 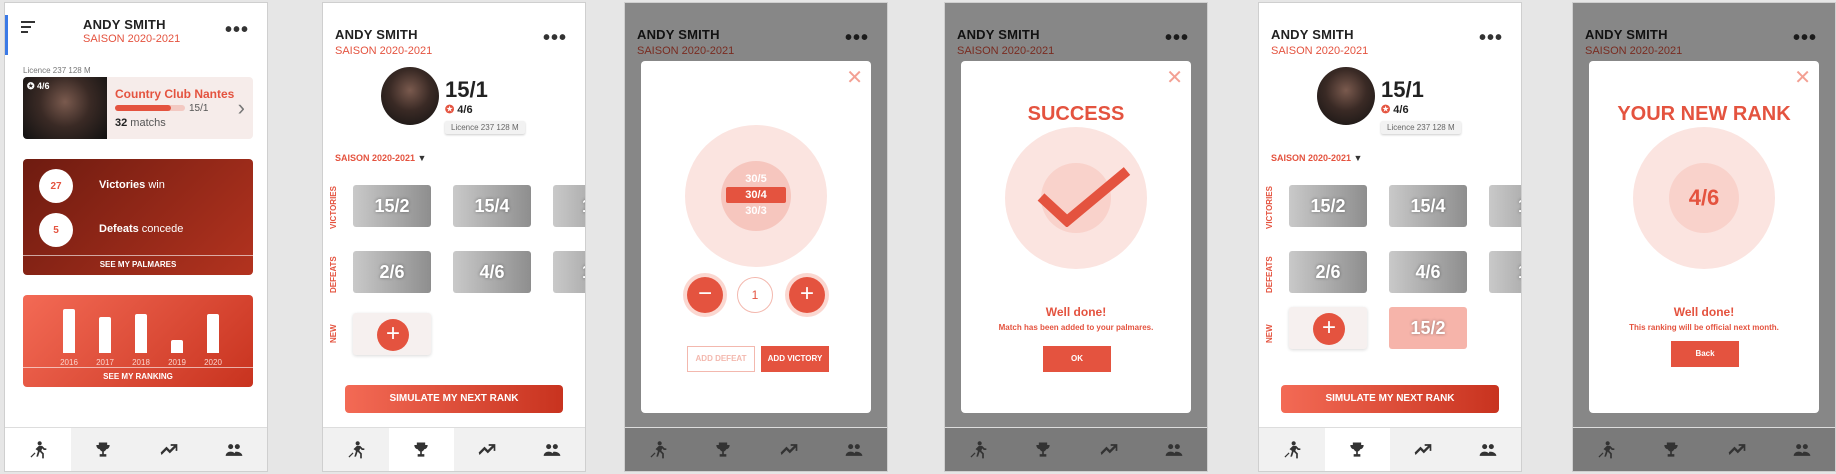 I want to click on bottom-nav, so click(x=454, y=449).